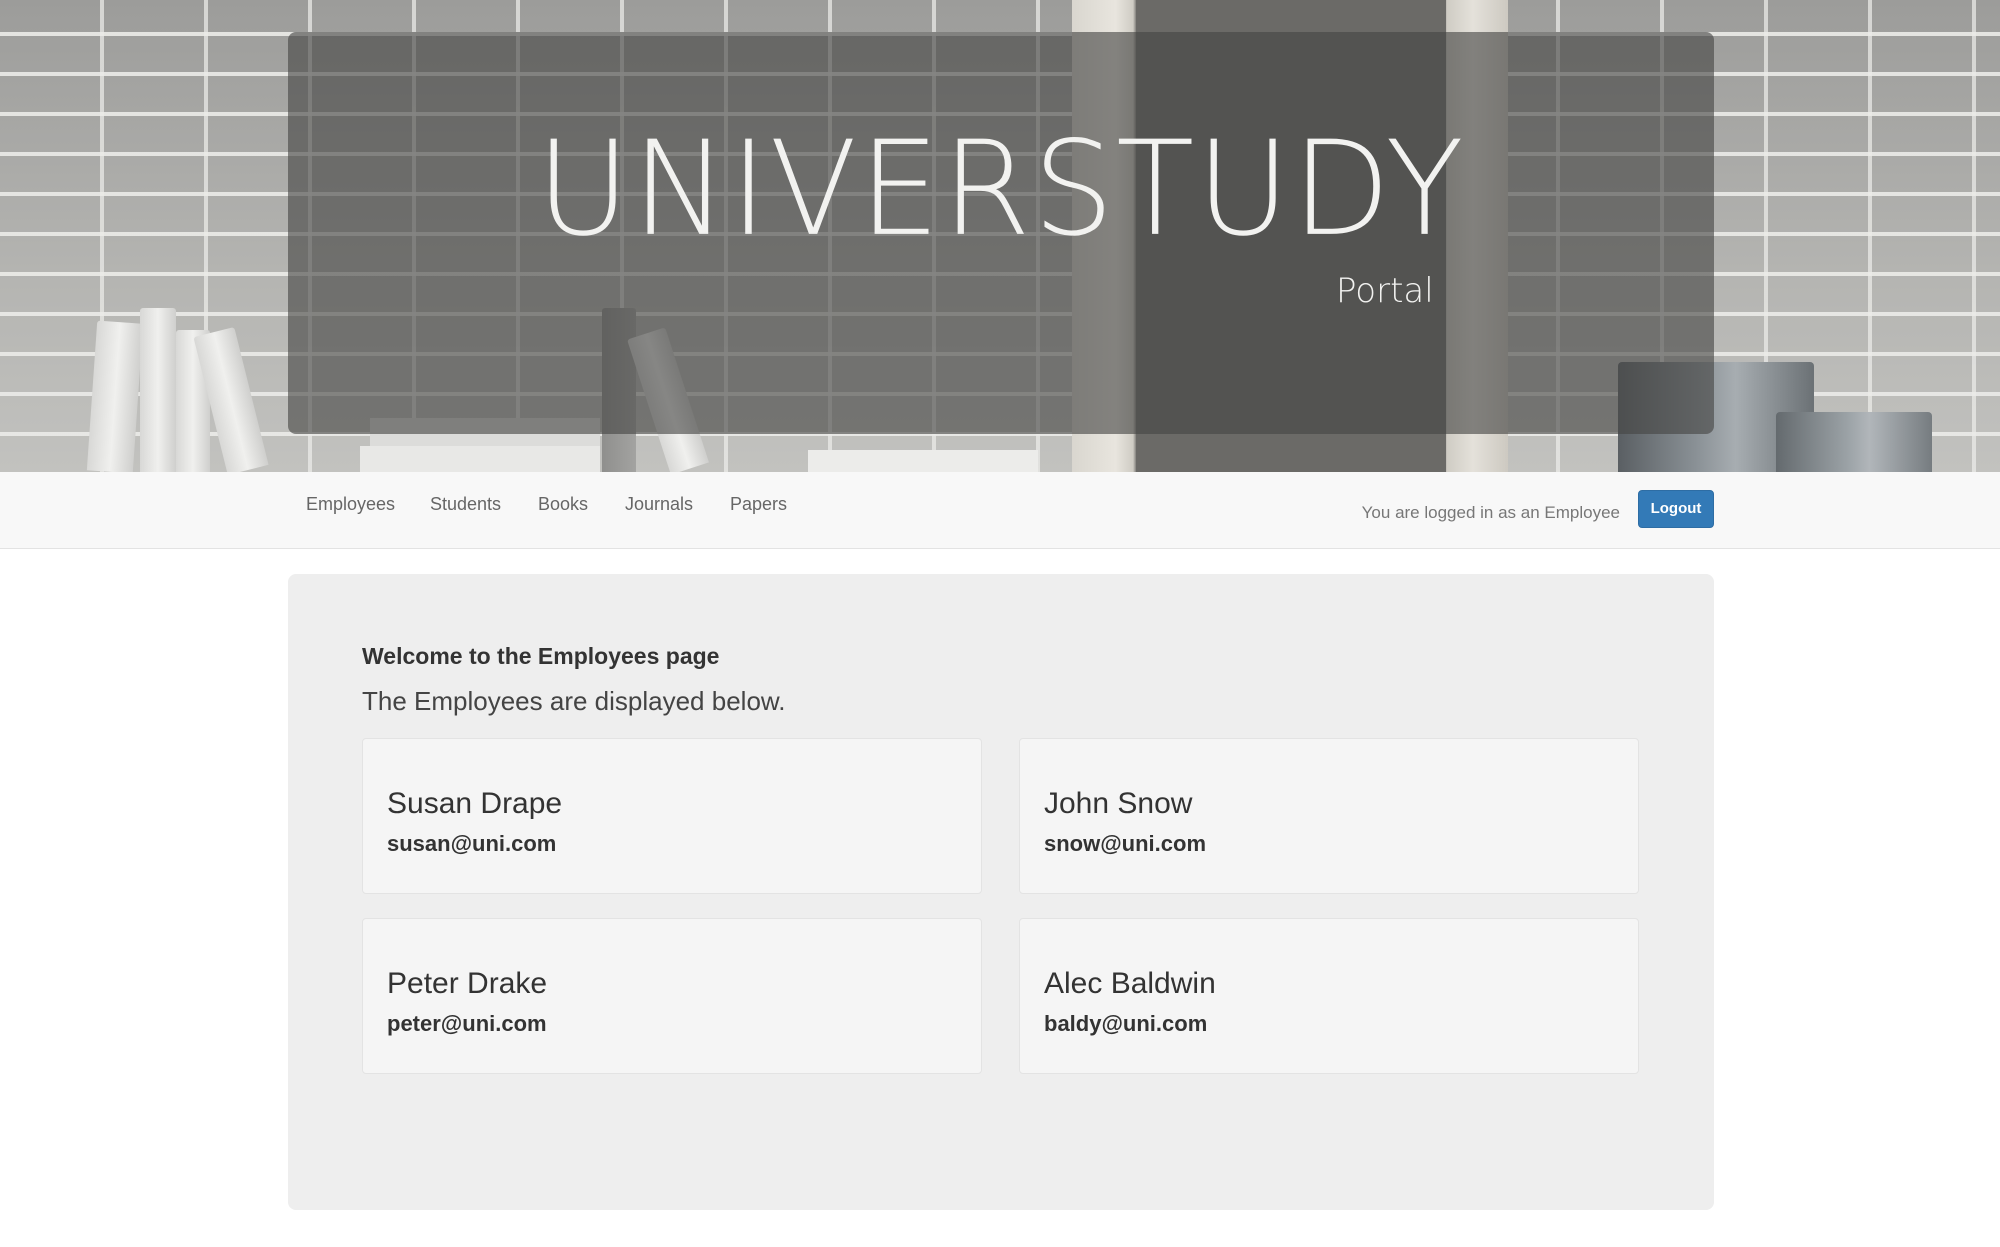  What do you see at coordinates (1490, 512) in the screenshot?
I see `login-status-text: You are logged in as an Employee` at bounding box center [1490, 512].